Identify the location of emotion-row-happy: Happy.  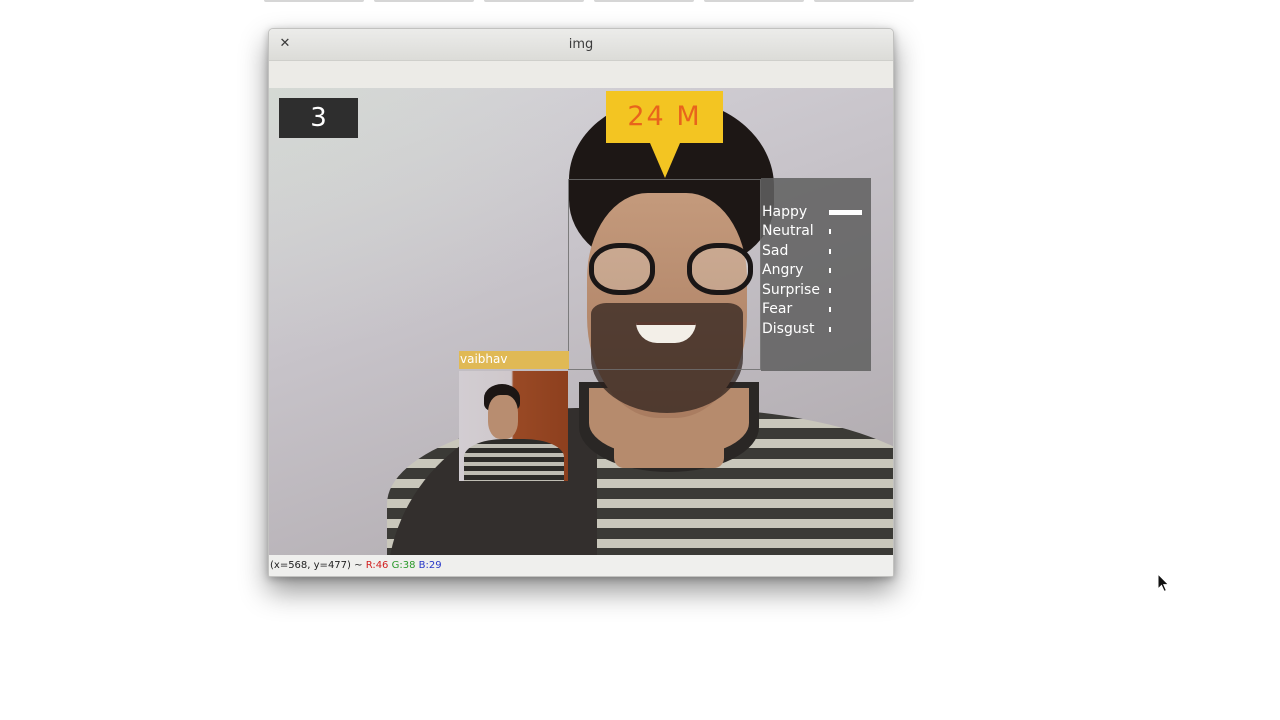
(816, 212).